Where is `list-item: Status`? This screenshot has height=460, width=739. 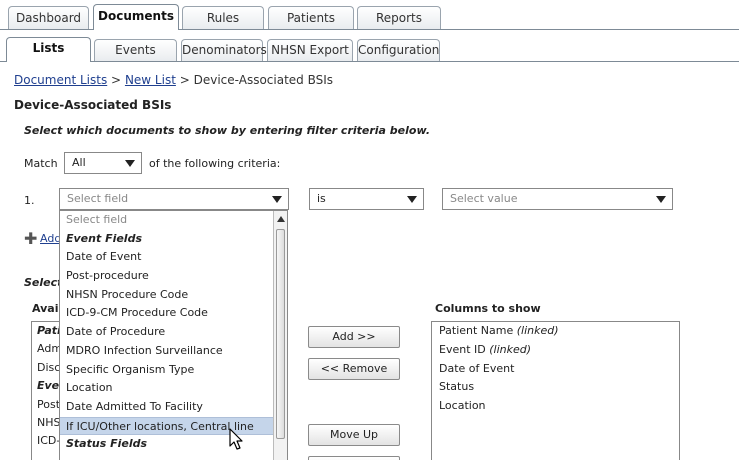 list-item: Status is located at coordinates (555, 387).